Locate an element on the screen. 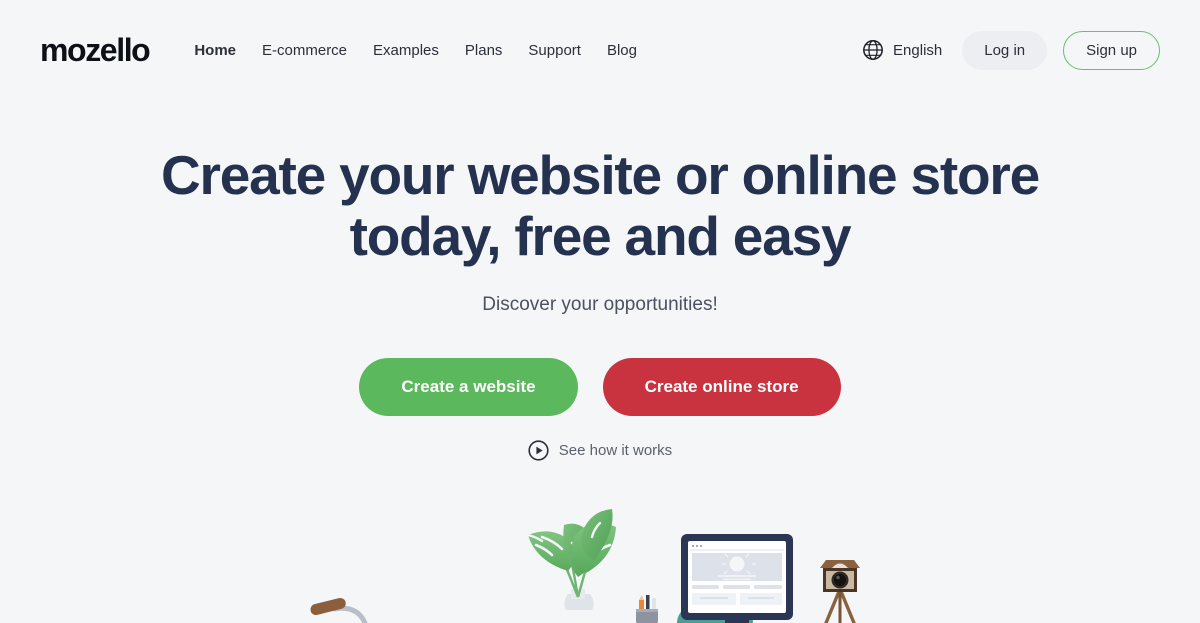 This screenshot has width=1200, height=623. logo: mozello is located at coordinates (95, 50).